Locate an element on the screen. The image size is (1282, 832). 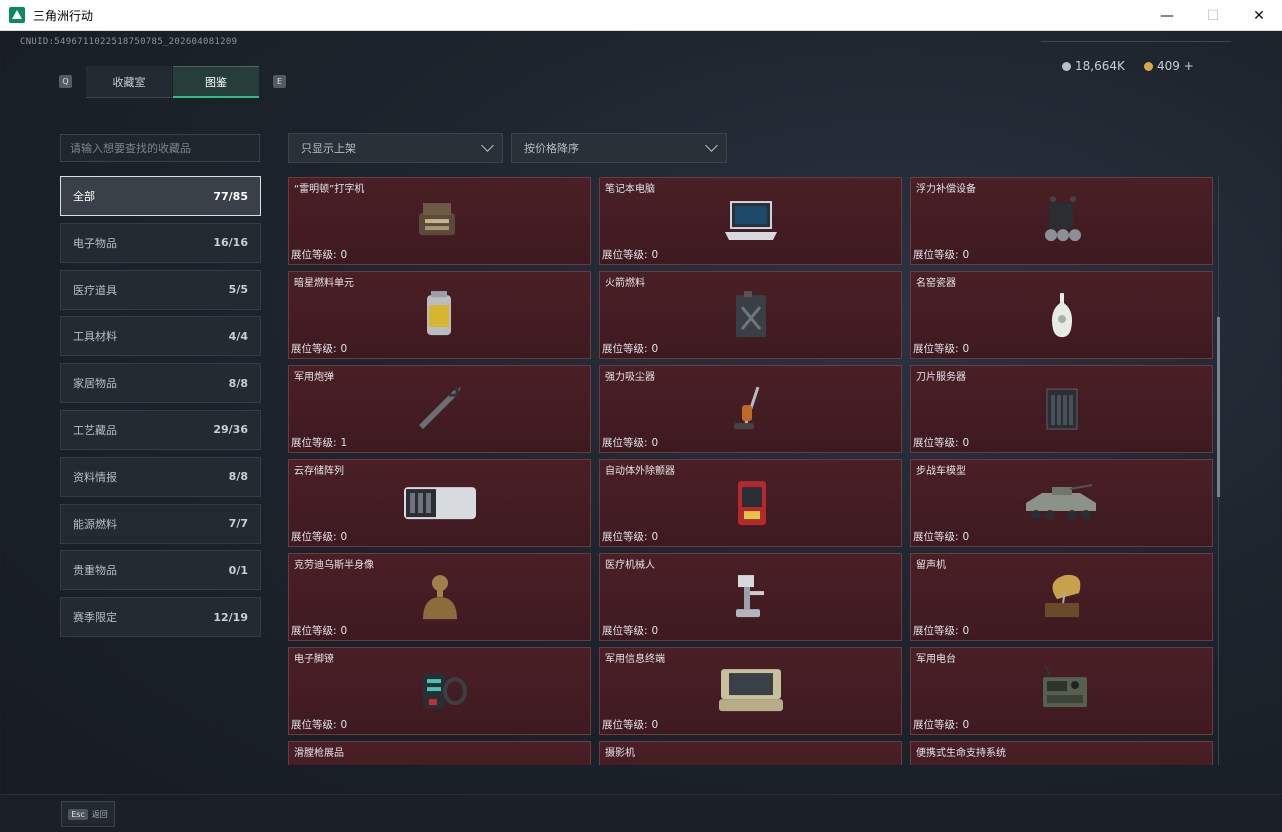
collectible-name: 电子脚镣 is located at coordinates (314, 659).